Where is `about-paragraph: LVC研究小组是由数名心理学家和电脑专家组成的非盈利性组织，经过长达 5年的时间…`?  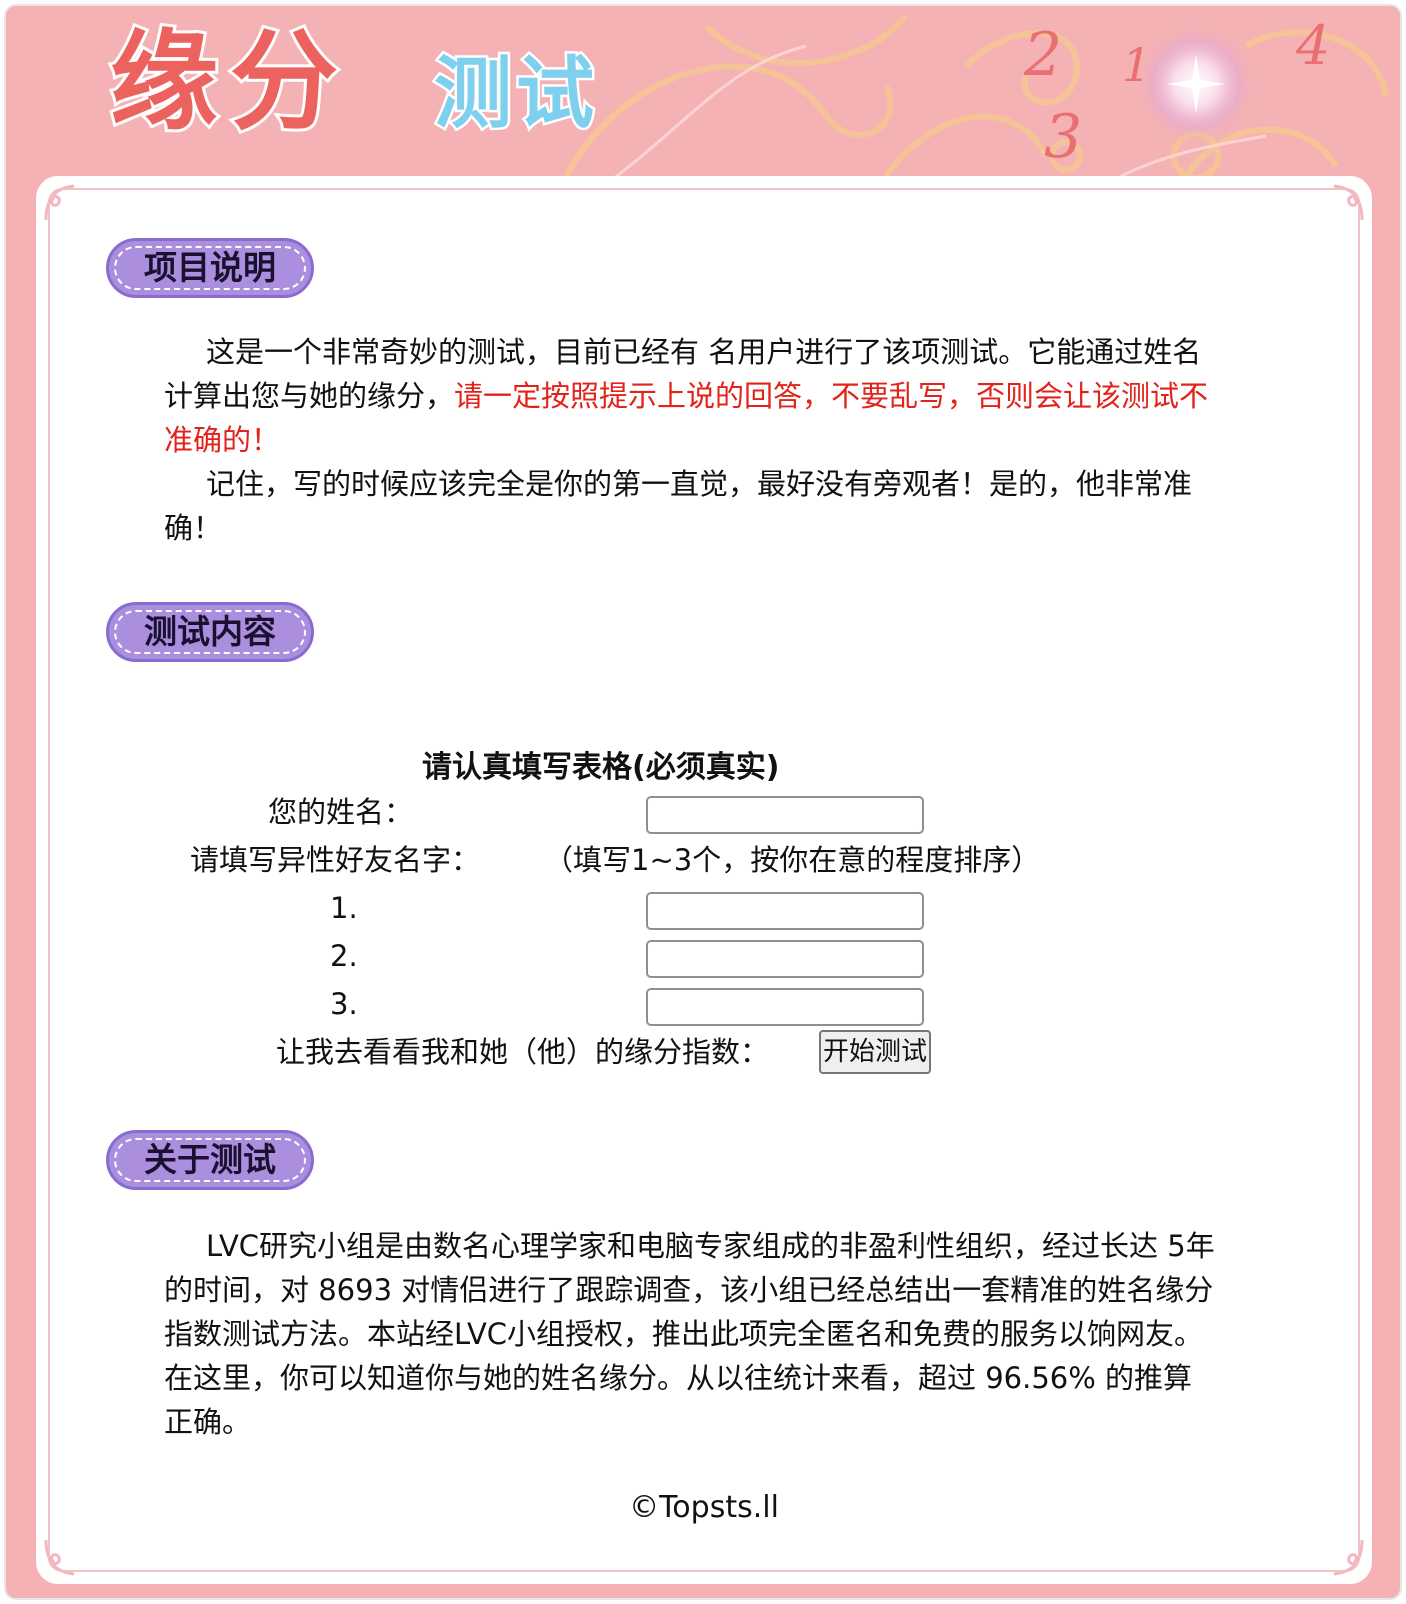 about-paragraph: LVC研究小组是由数名心理学家和电脑专家组成的非盈利性组织，经过长达 5年的时间… is located at coordinates (692, 1334).